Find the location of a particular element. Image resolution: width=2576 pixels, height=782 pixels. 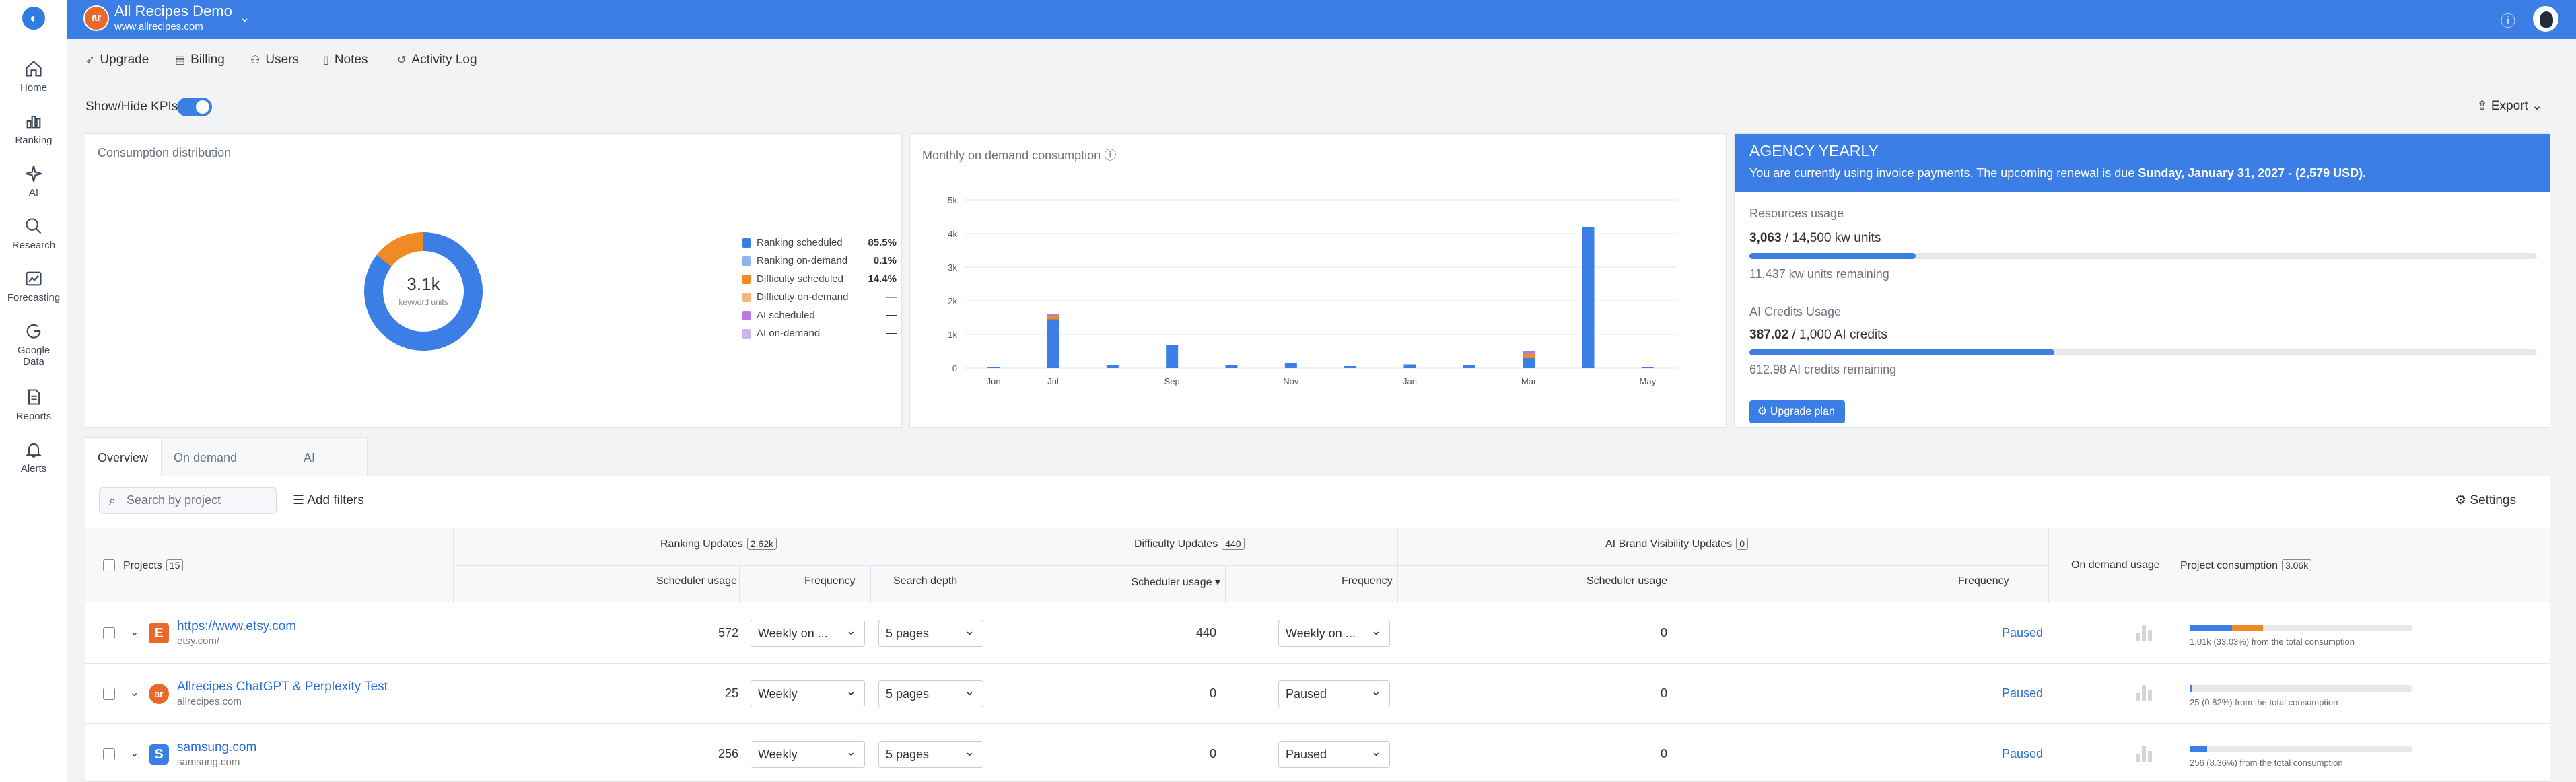

kpi-toggle is located at coordinates (194, 107).